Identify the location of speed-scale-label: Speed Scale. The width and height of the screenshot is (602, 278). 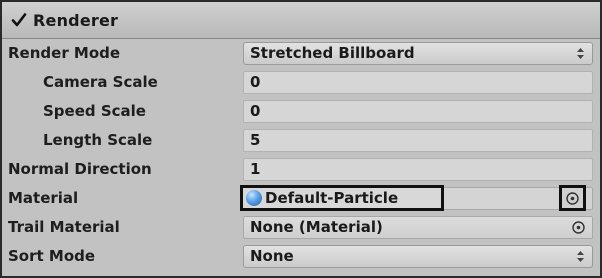
(94, 111).